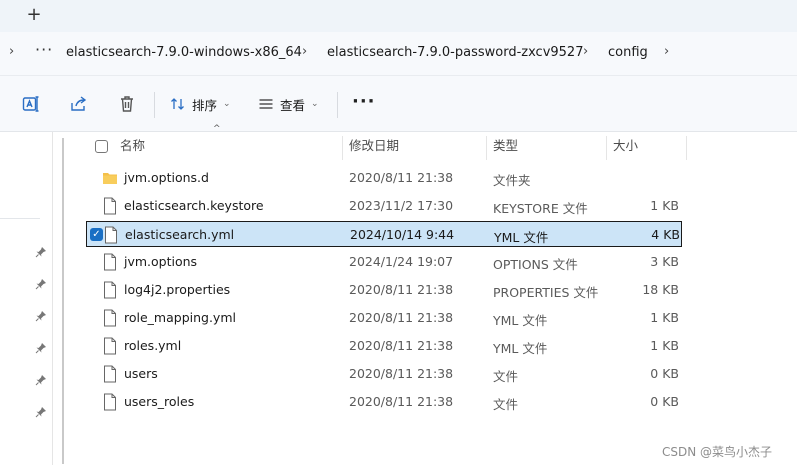 This screenshot has height=465, width=797. What do you see at coordinates (34, 15) in the screenshot?
I see `new-tab-button: +` at bounding box center [34, 15].